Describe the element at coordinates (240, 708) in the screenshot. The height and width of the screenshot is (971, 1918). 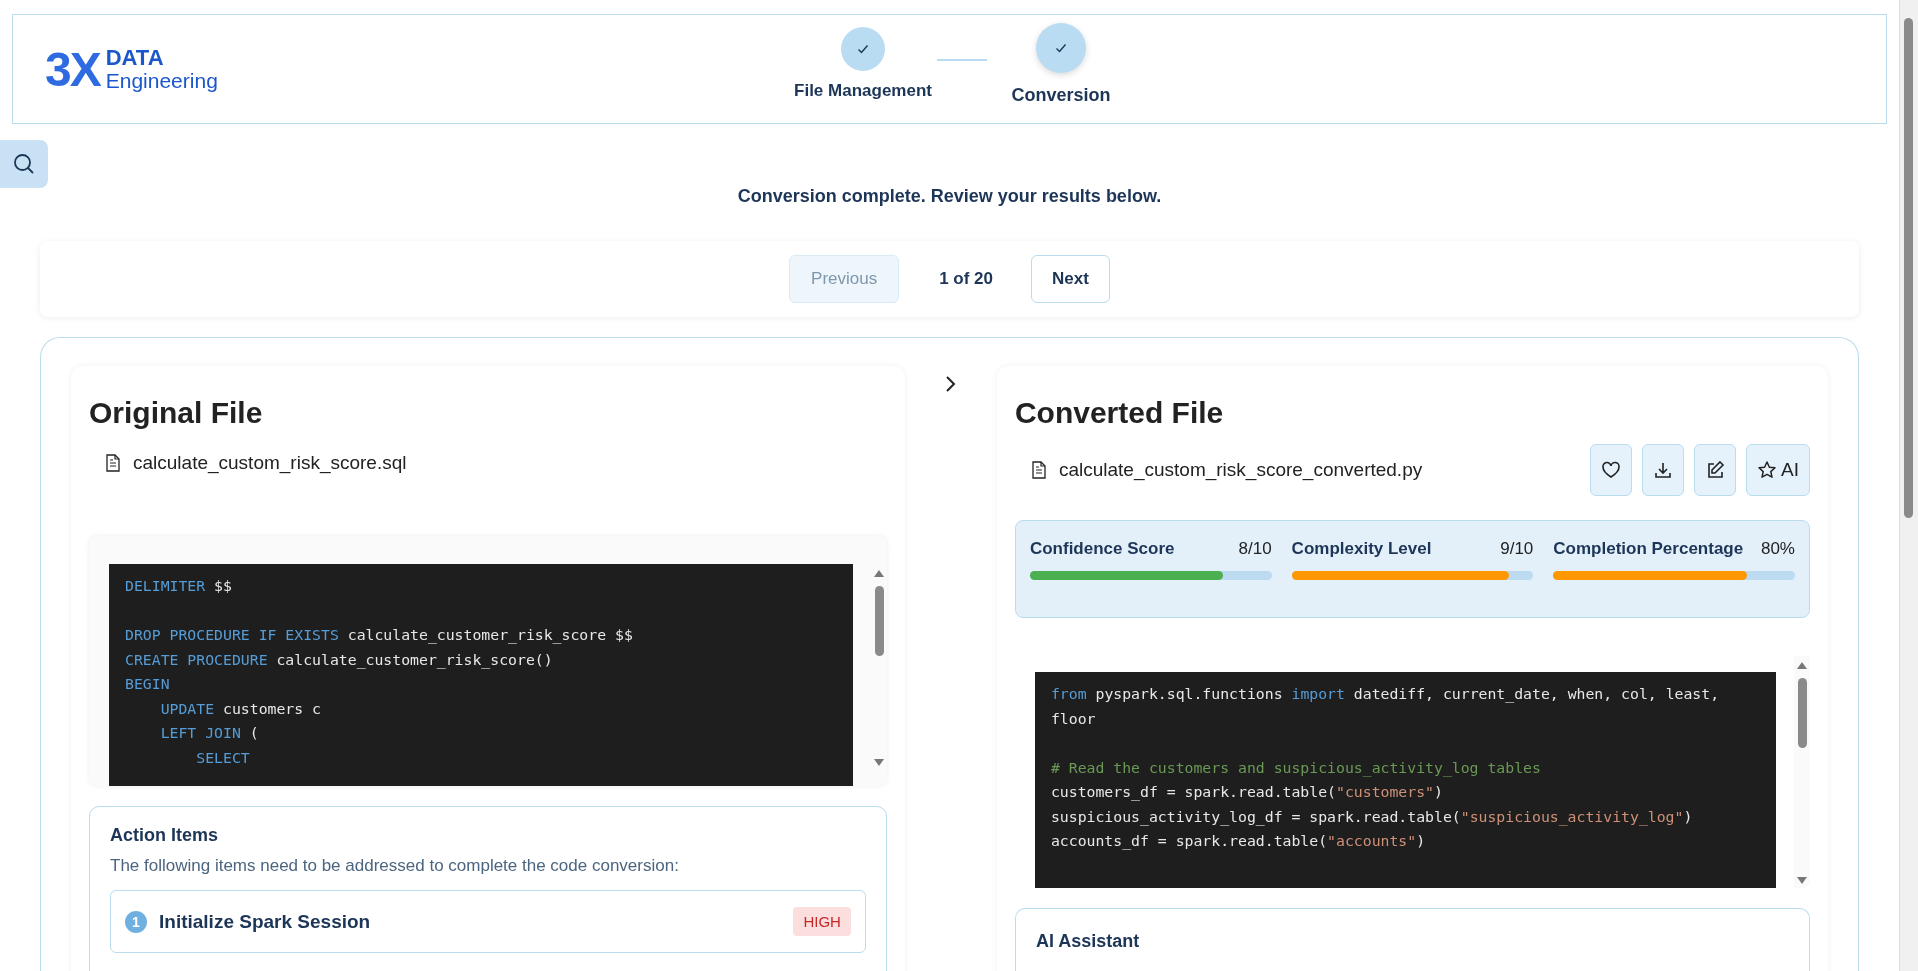
I see `code-line: UPDATE customers c` at that location.